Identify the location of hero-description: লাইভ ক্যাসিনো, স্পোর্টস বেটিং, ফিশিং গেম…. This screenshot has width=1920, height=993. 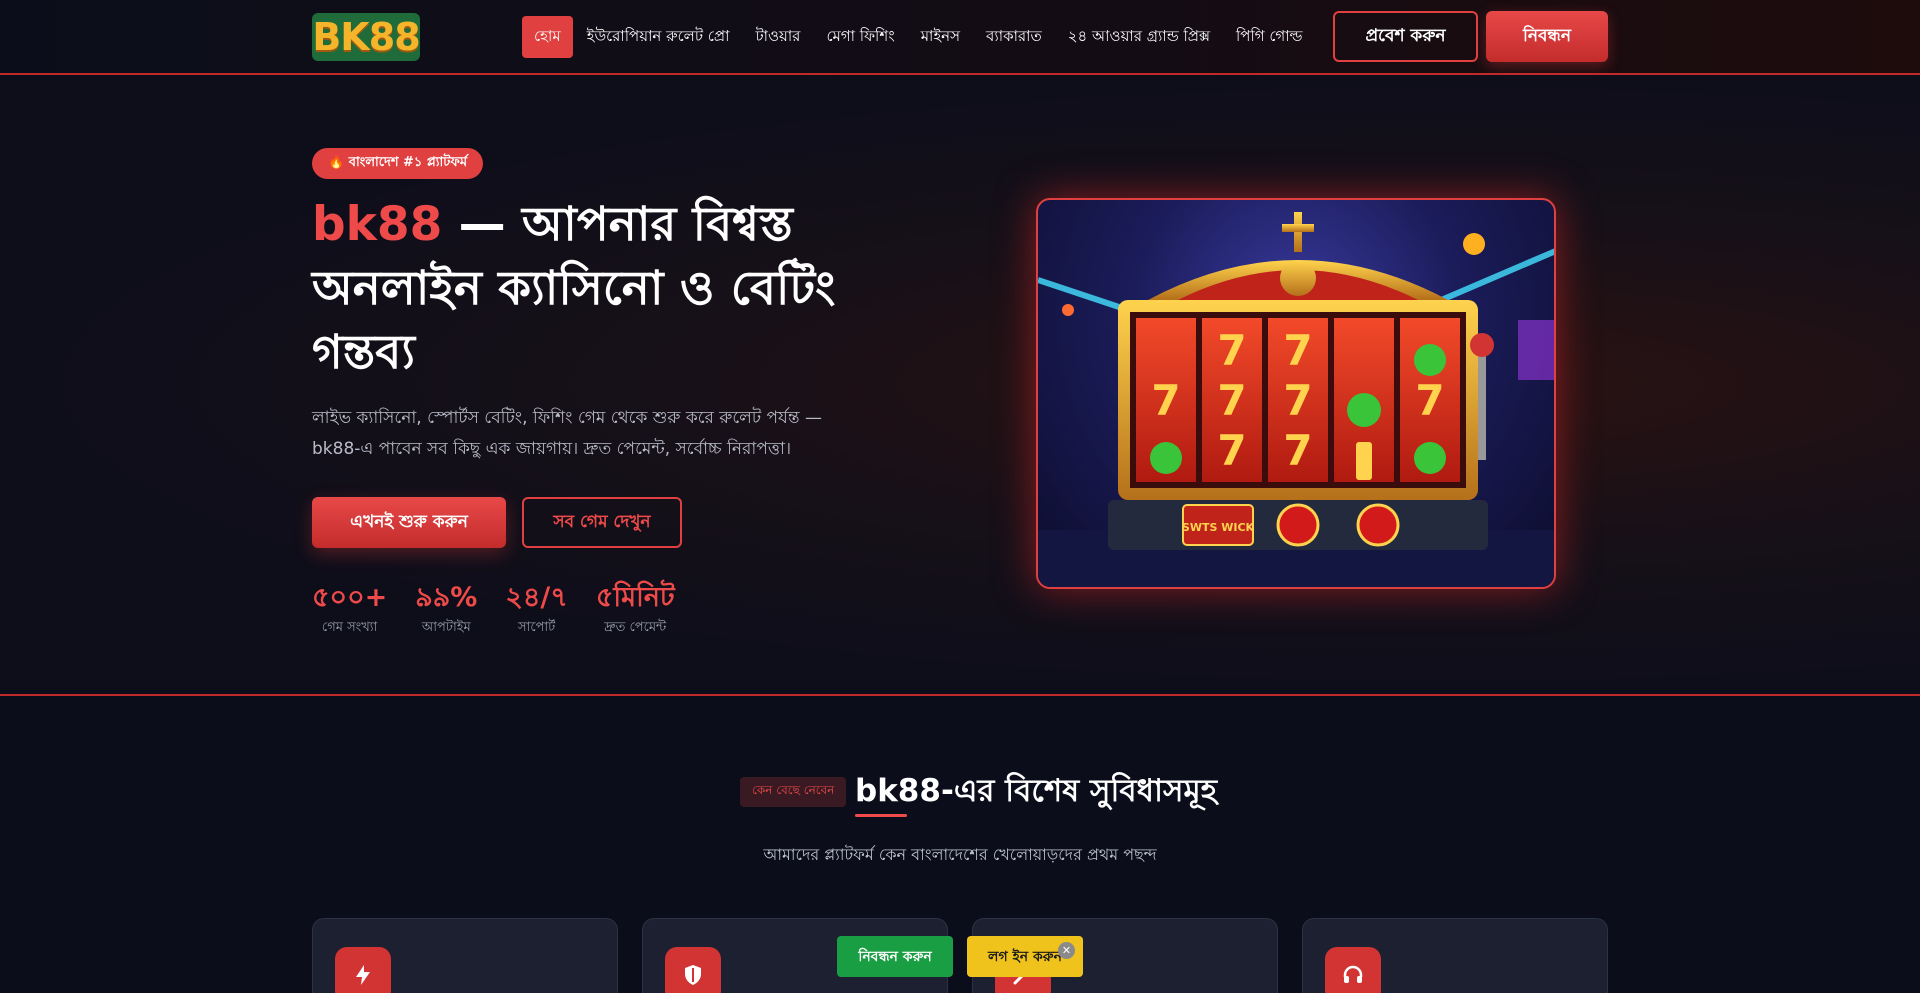
(567, 433).